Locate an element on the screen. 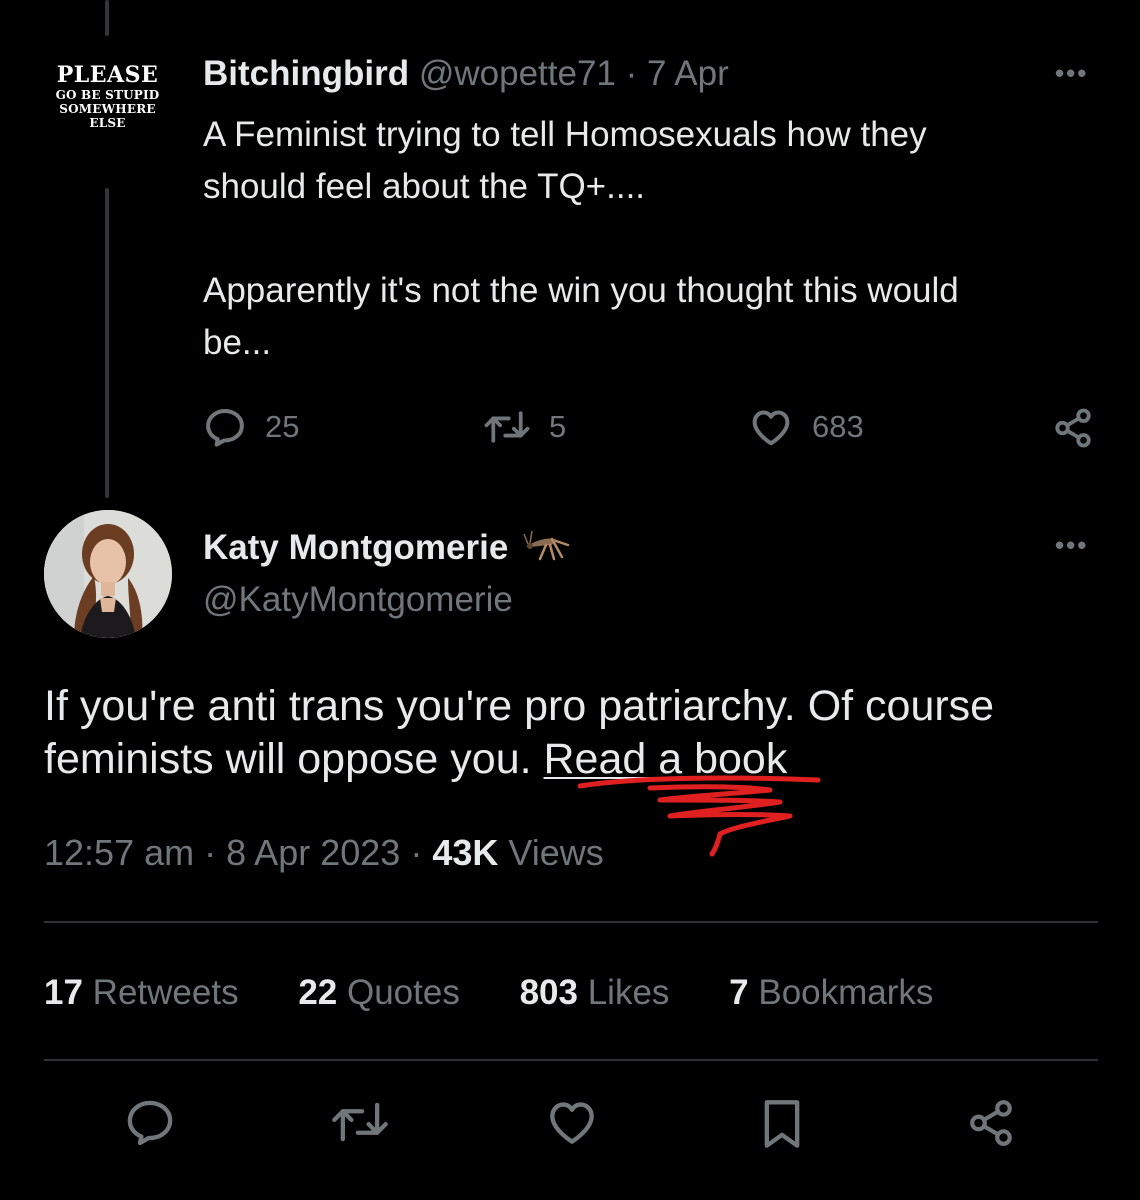 The width and height of the screenshot is (1140, 1200). like-button: 683 is located at coordinates (806, 427).